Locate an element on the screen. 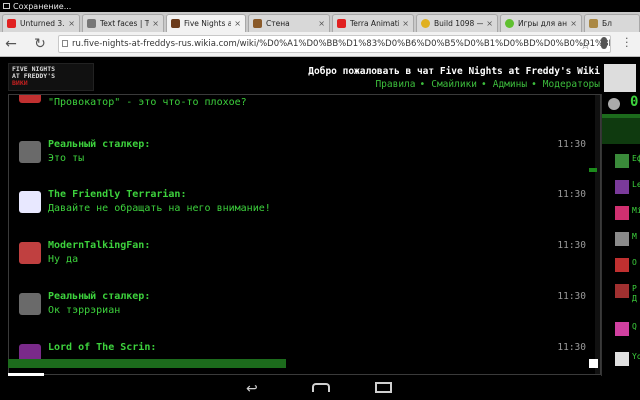  user-item: Р Д is located at coordinates (627, 294).